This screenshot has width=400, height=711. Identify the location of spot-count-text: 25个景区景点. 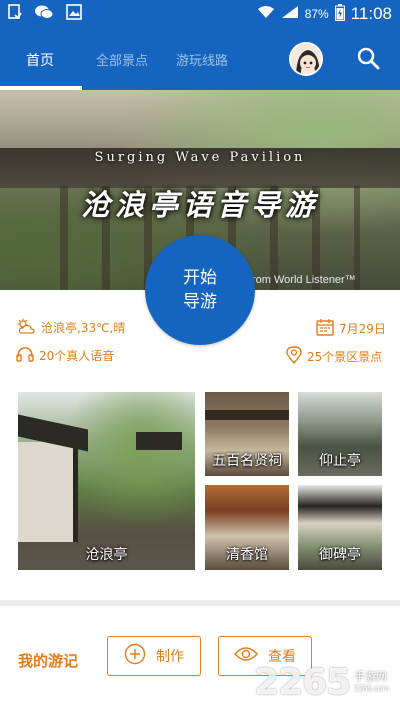
(345, 357).